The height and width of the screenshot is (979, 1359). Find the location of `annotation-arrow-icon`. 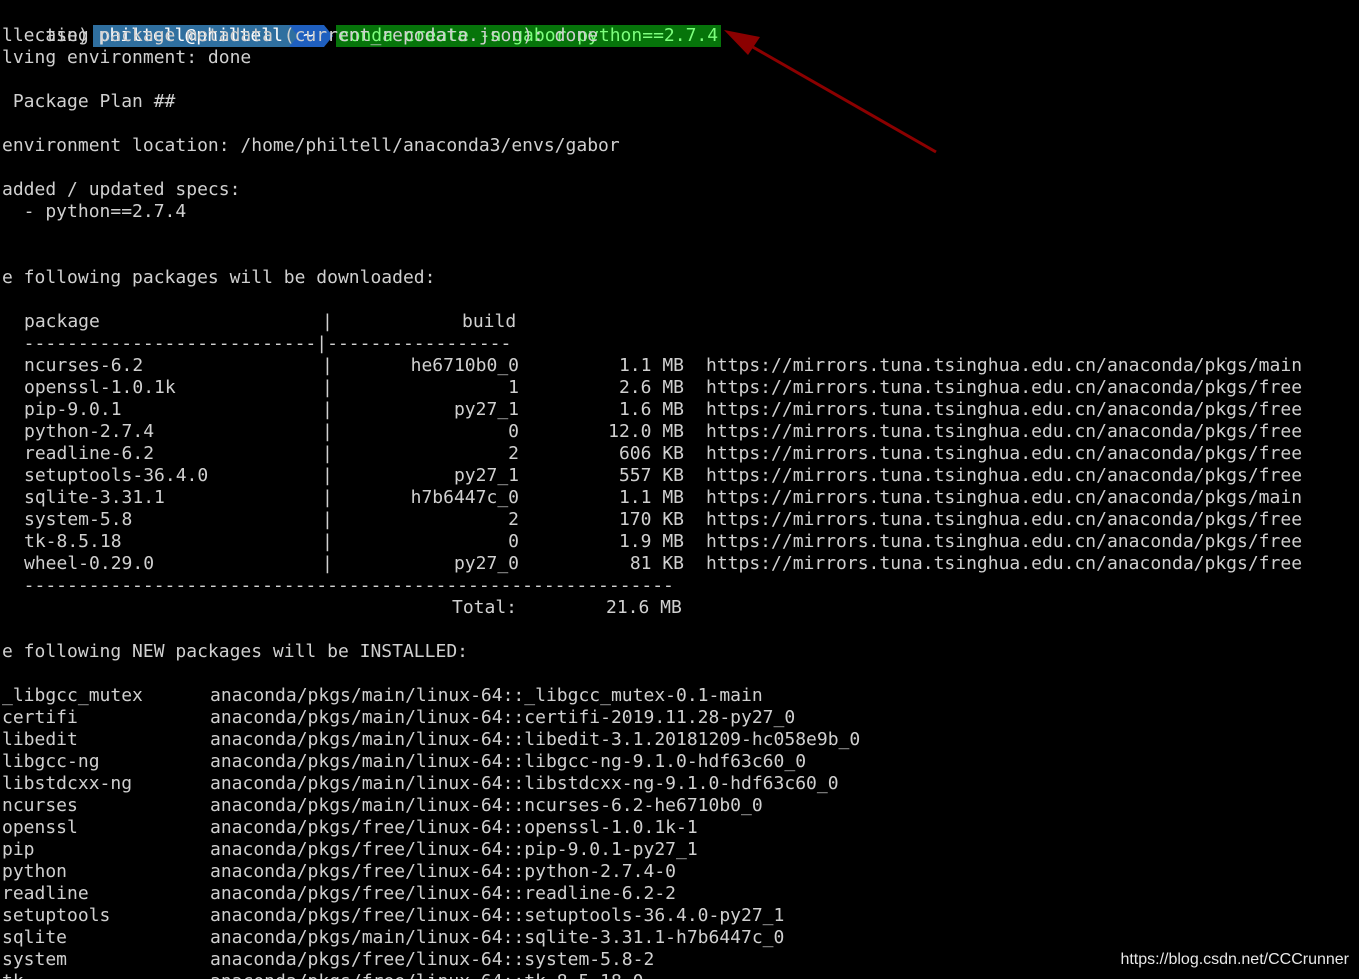

annotation-arrow-icon is located at coordinates (830, 92).